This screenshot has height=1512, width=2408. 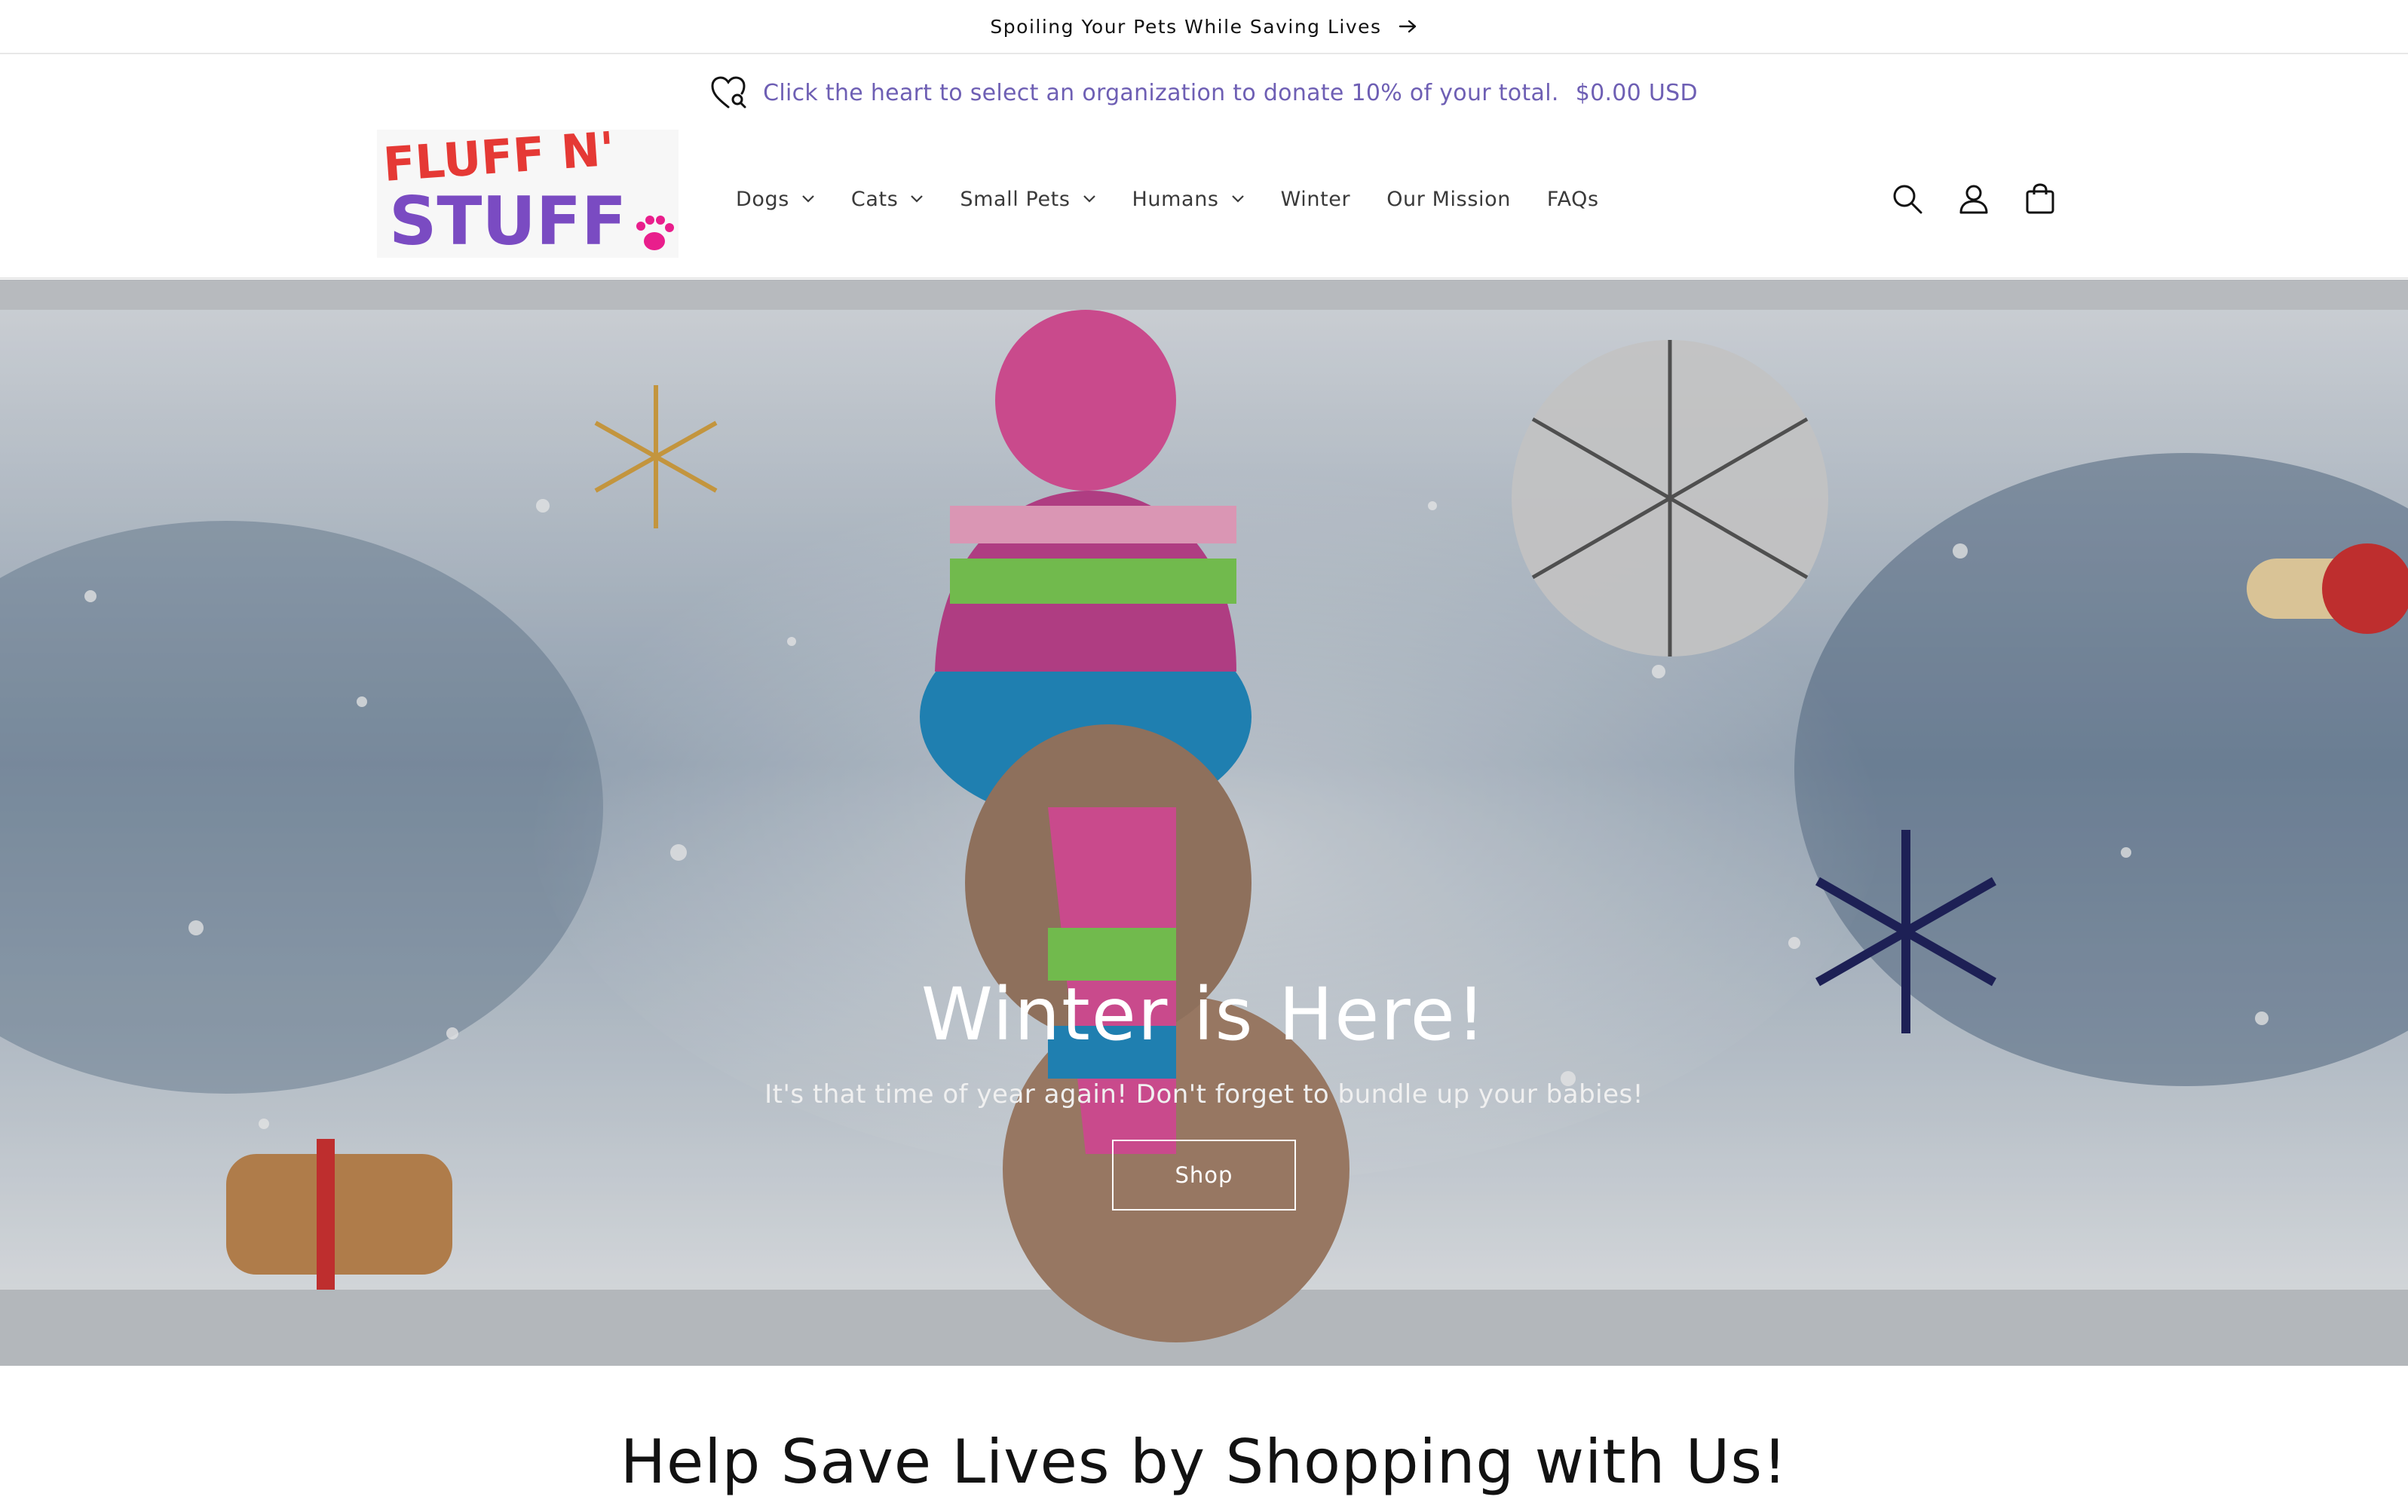 I want to click on header-actions, so click(x=1964, y=199).